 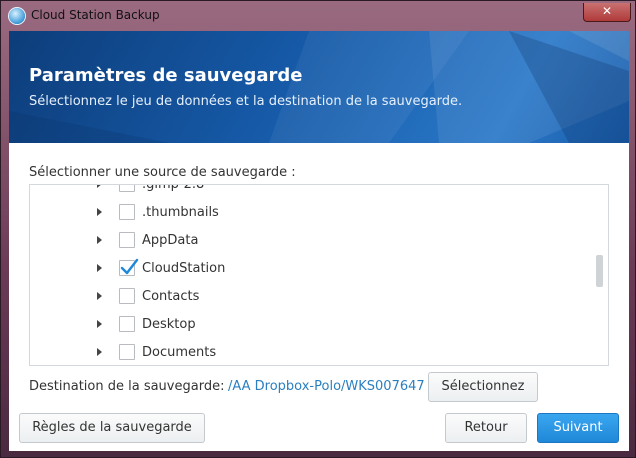 I want to click on back-button: Retour, so click(x=486, y=428).